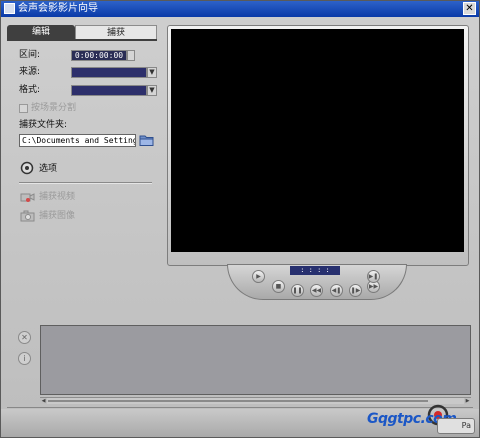  Describe the element at coordinates (240, 407) in the screenshot. I see `footer-separator` at that location.